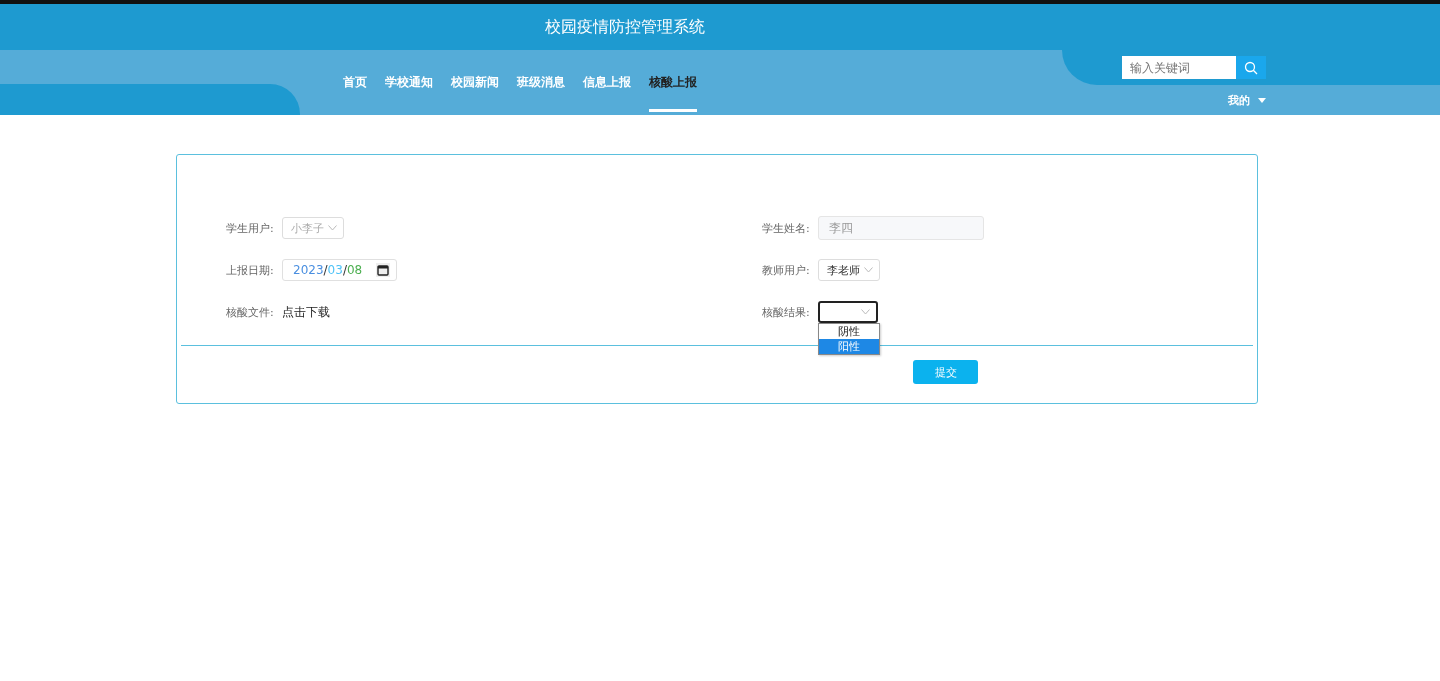  I want to click on search-icon, so click(1251, 67).